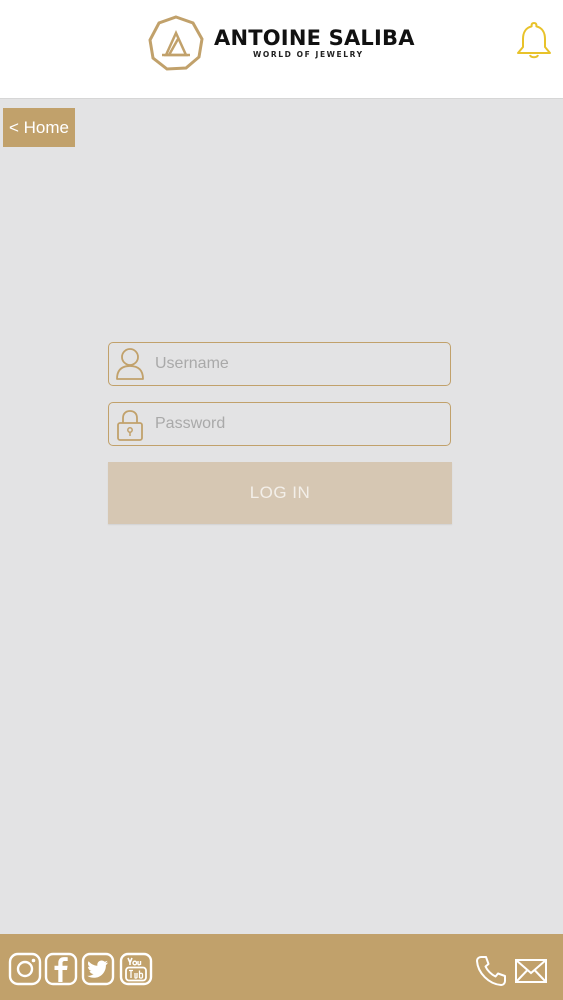 This screenshot has height=1000, width=563. What do you see at coordinates (25, 969) in the screenshot?
I see `instagram-icon` at bounding box center [25, 969].